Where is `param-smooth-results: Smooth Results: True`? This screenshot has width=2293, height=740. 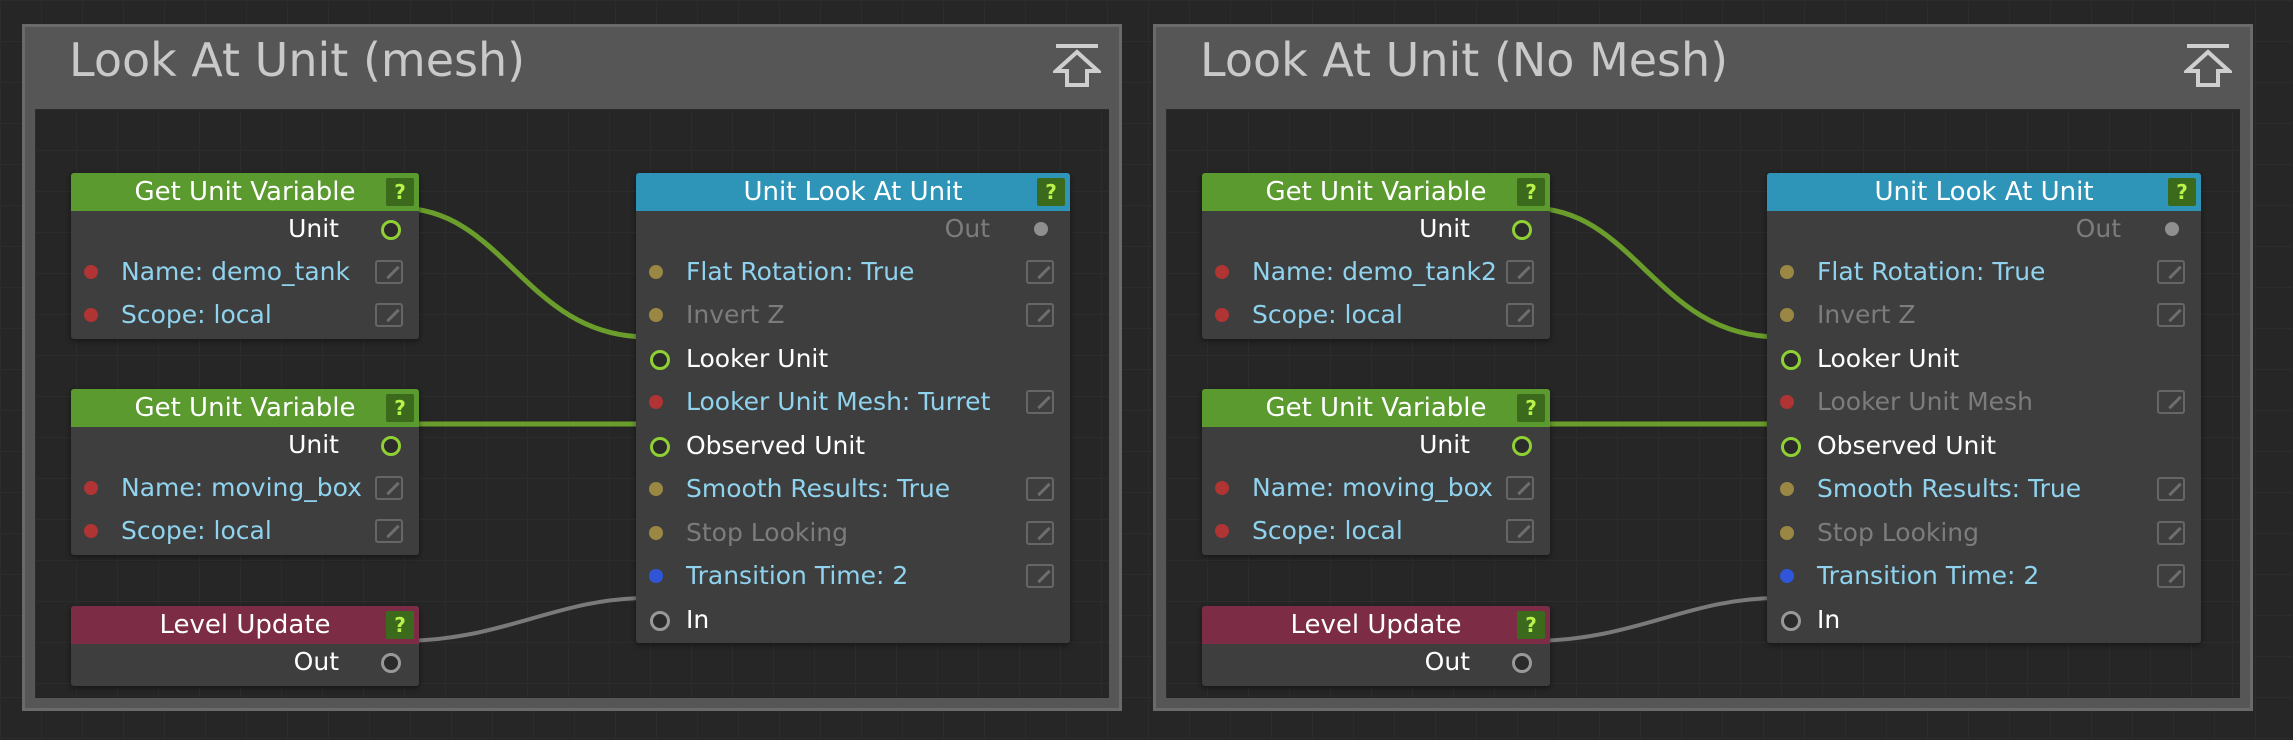
param-smooth-results: Smooth Results: True is located at coordinates (853, 489).